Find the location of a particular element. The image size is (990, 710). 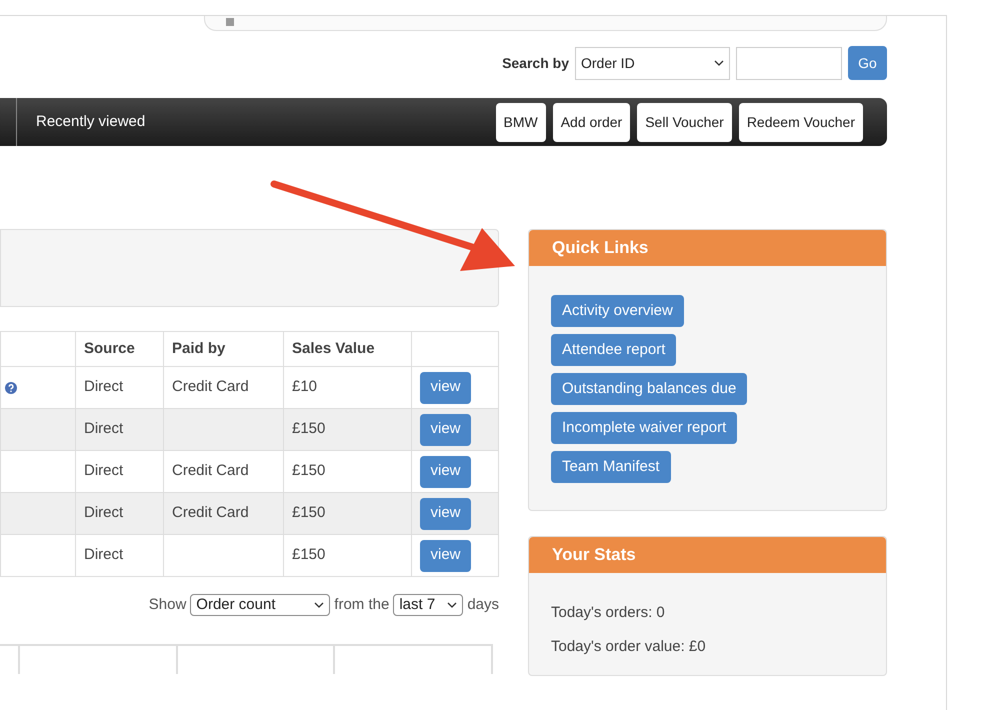

column-header: Sales Value is located at coordinates (348, 349).